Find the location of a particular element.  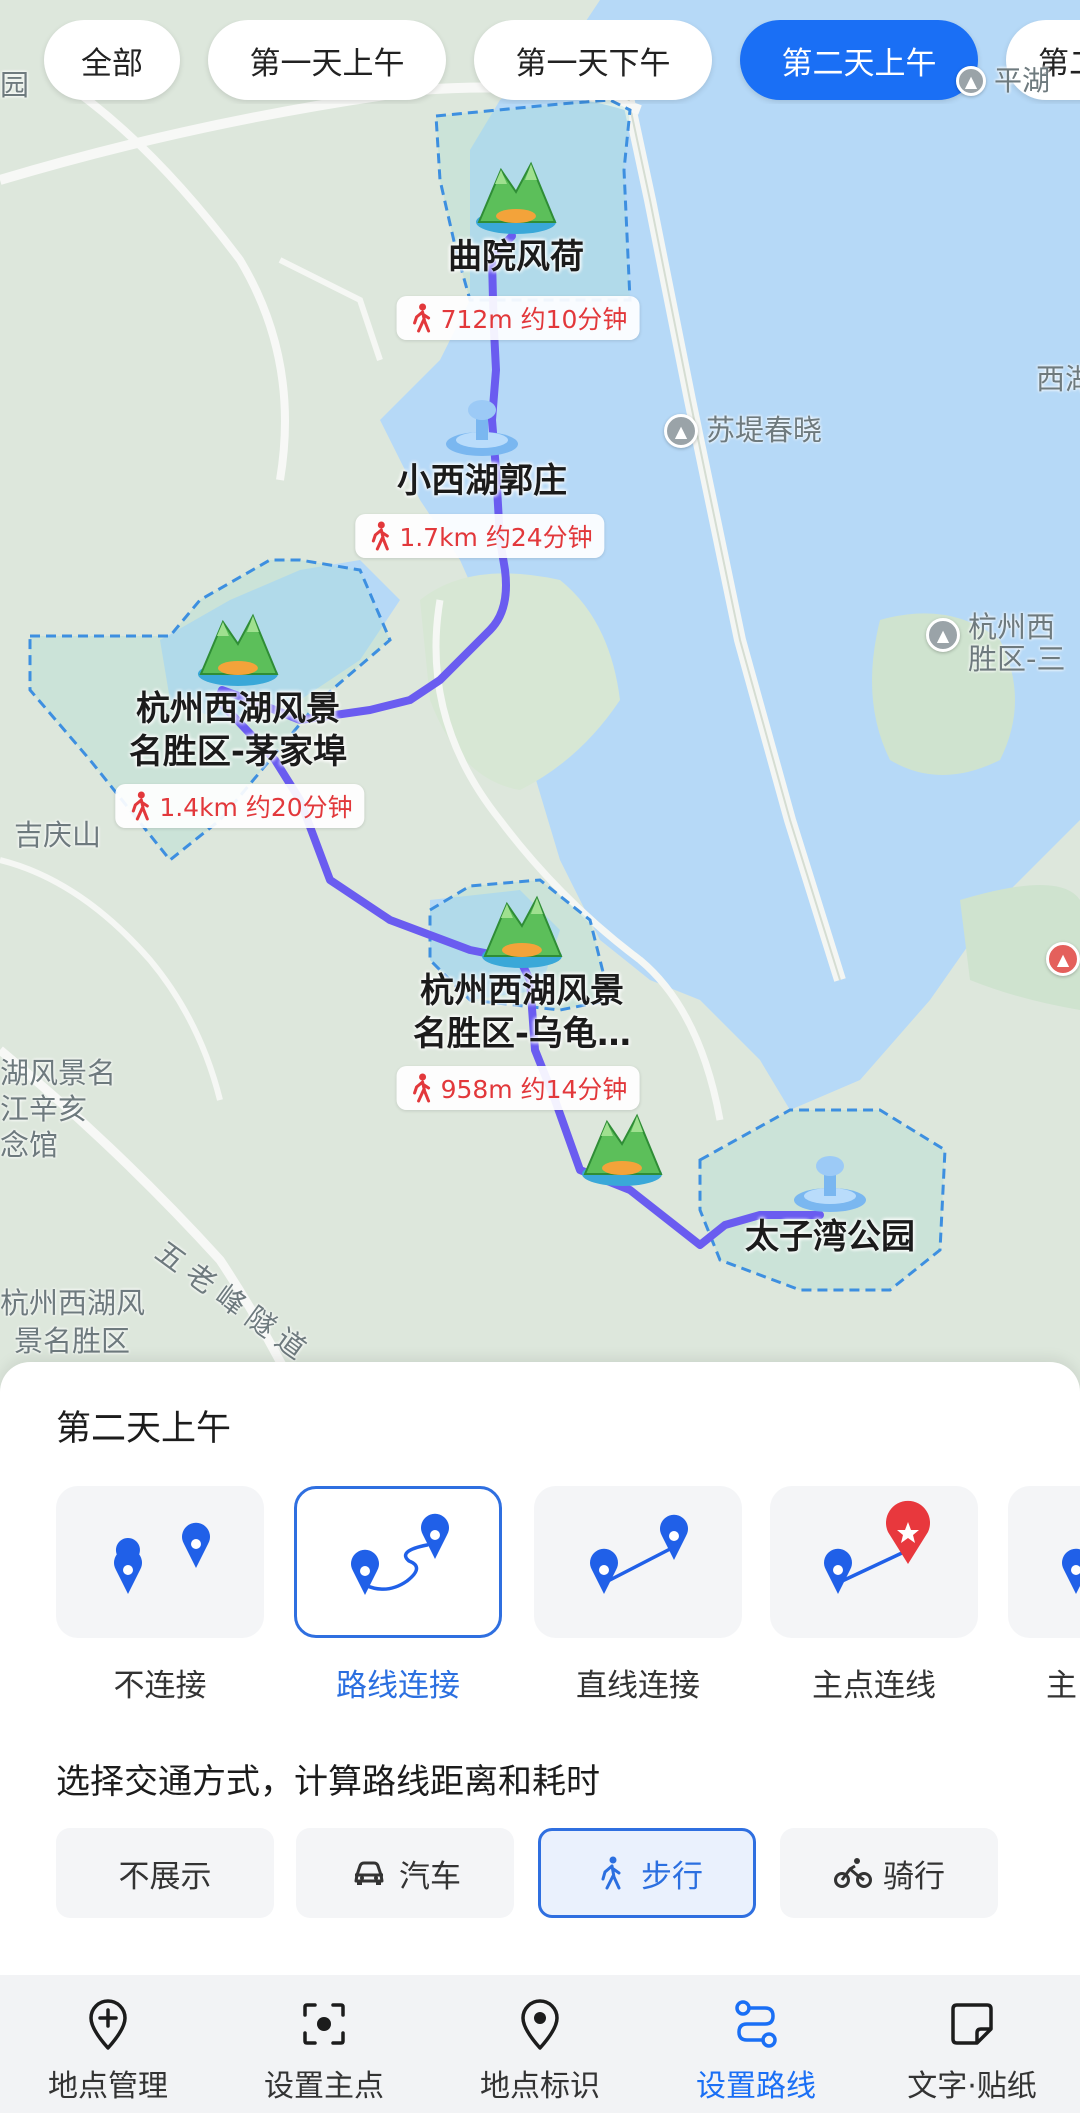

nav-location-mark: 地点标识 is located at coordinates (540, 2044).